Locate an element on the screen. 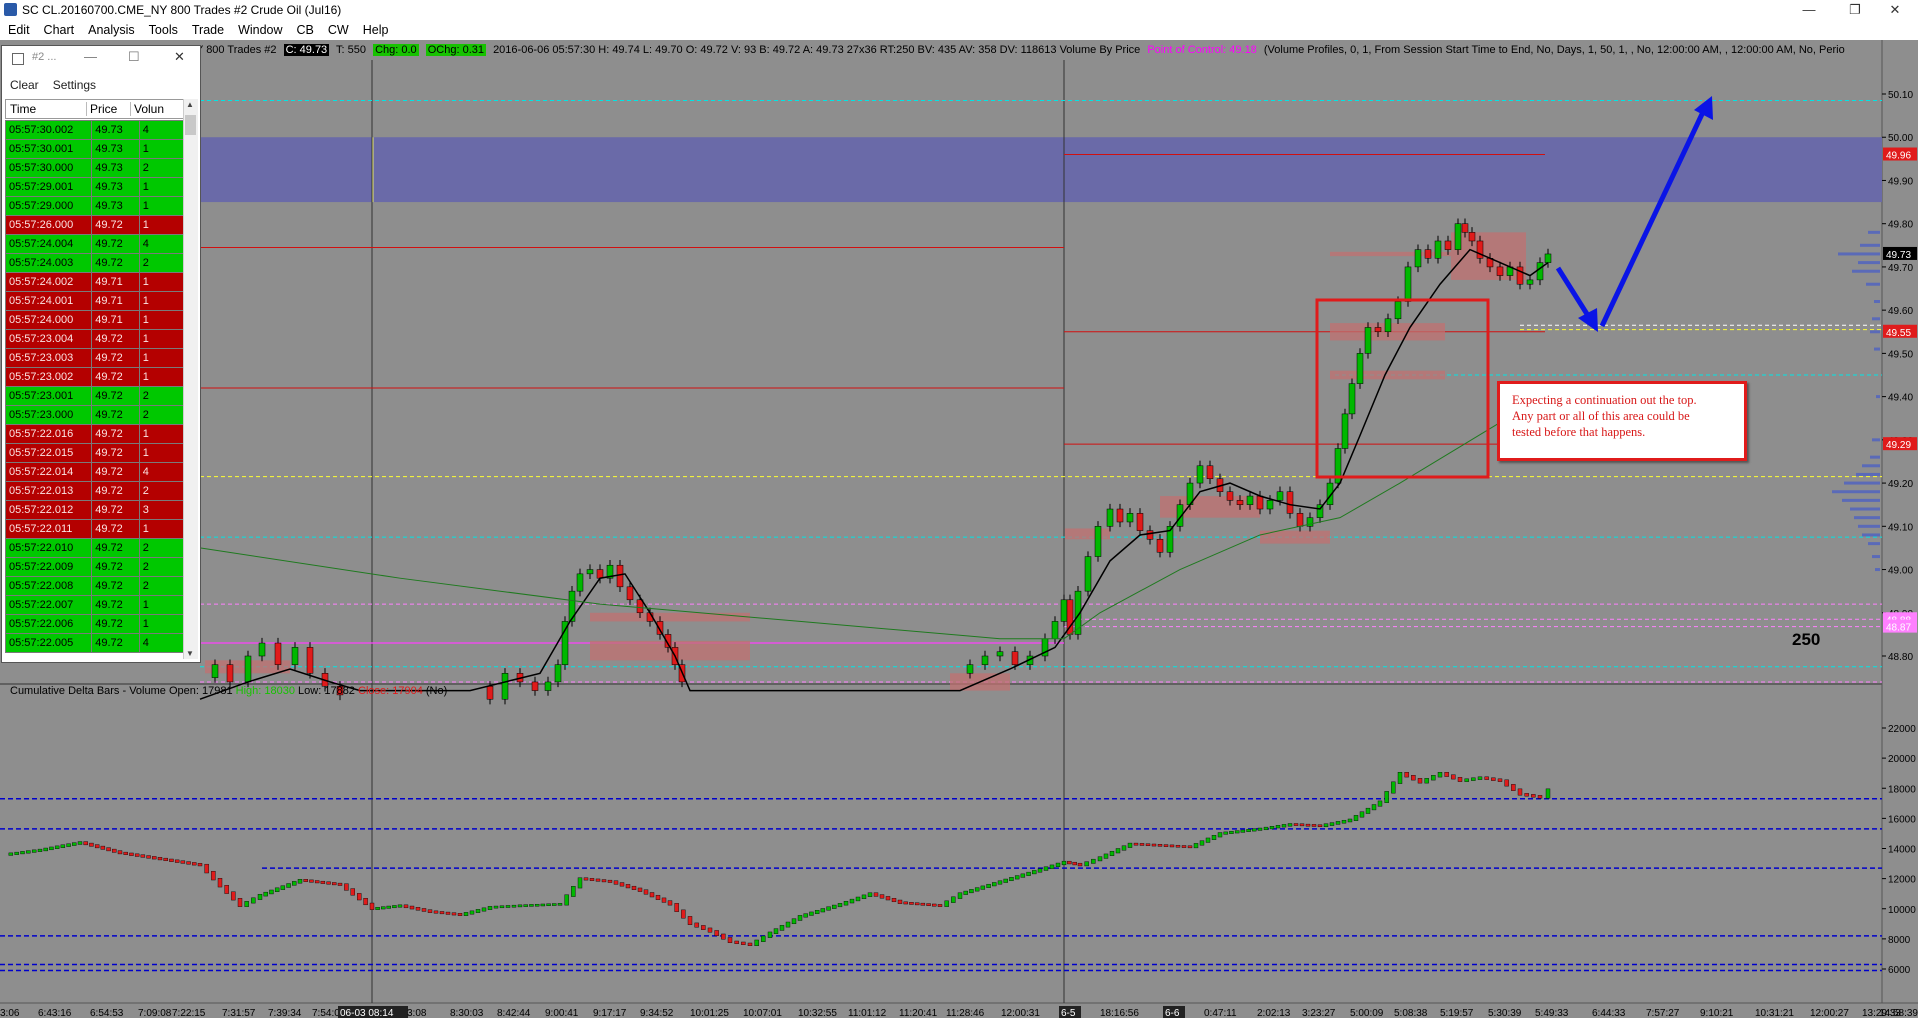  menu-help: Help is located at coordinates (376, 30).